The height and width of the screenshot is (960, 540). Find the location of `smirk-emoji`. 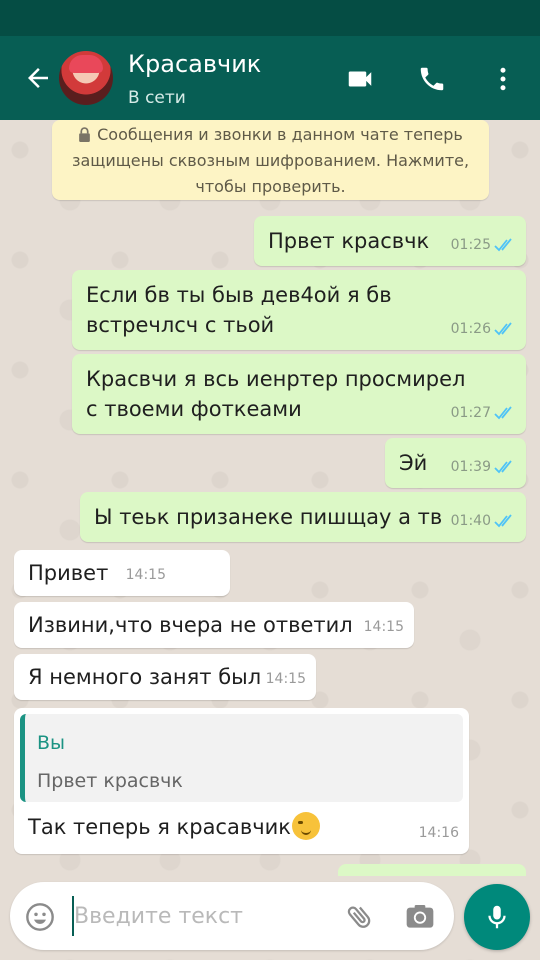

smirk-emoji is located at coordinates (305, 826).